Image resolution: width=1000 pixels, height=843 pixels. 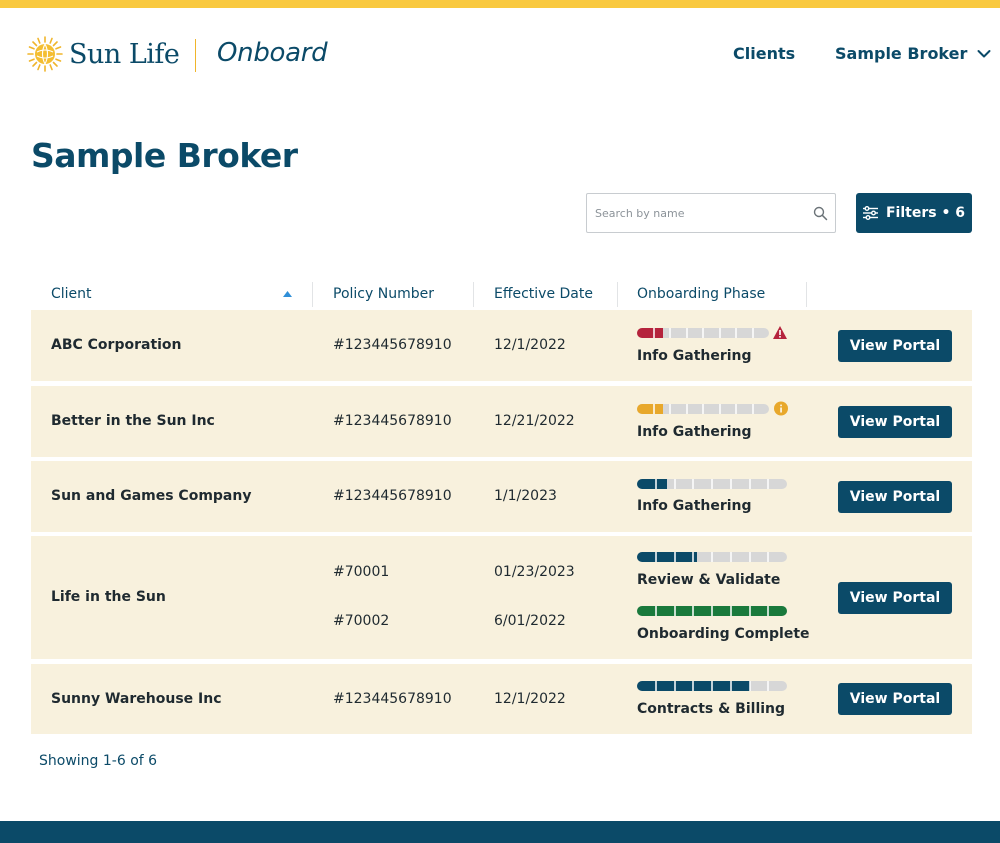 What do you see at coordinates (901, 53) in the screenshot?
I see `account-menu-label: Sample Broker` at bounding box center [901, 53].